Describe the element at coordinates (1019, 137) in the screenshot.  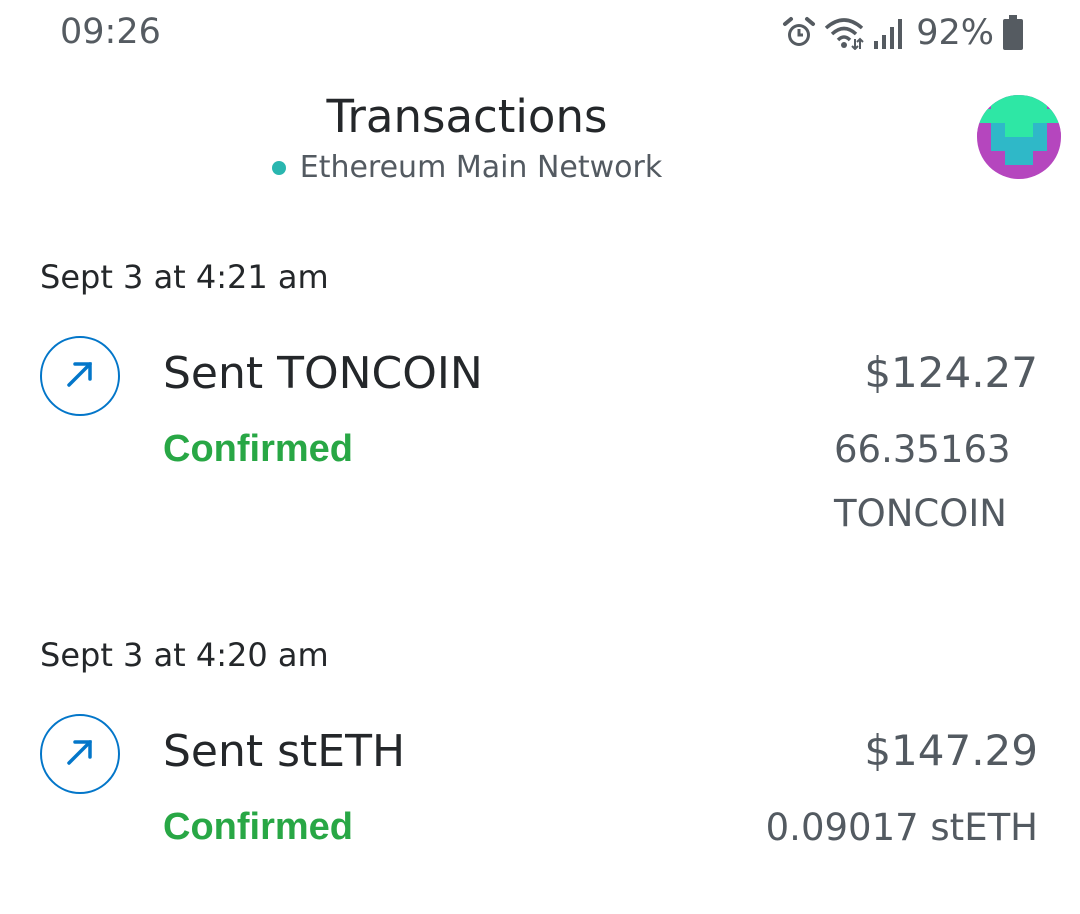
I see `account-avatar` at that location.